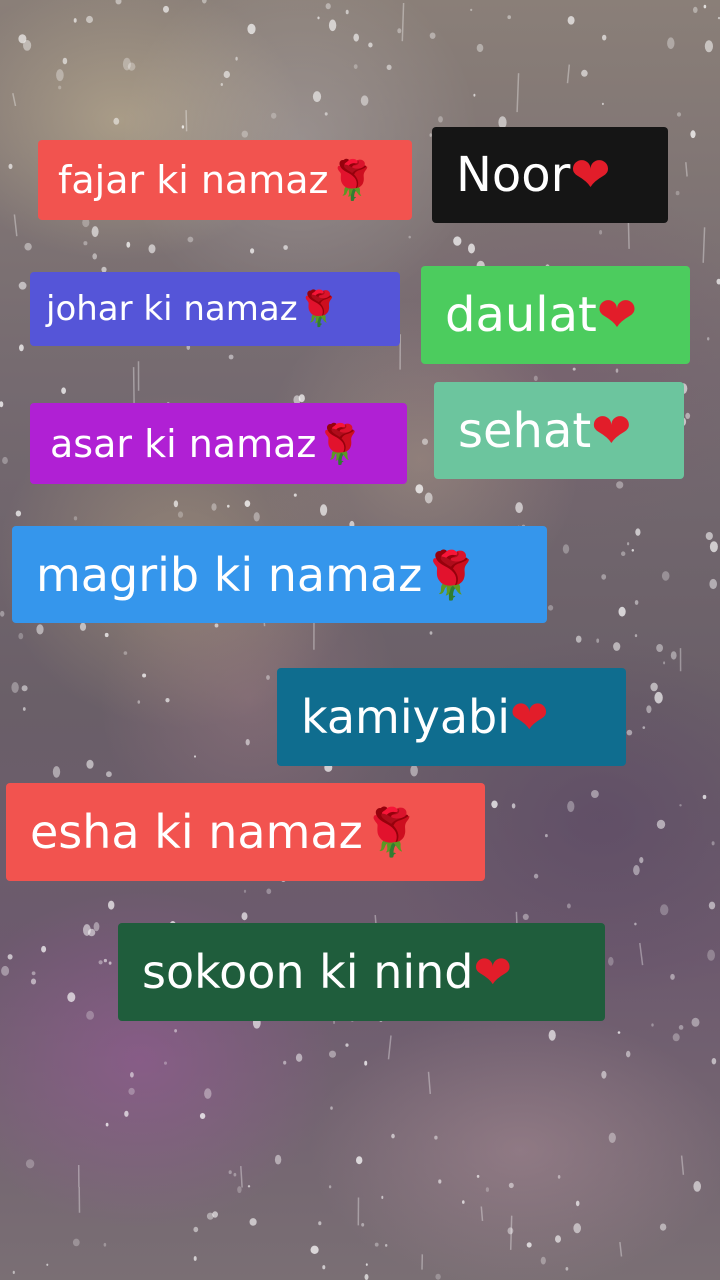 The height and width of the screenshot is (1280, 720). What do you see at coordinates (172, 309) in the screenshot?
I see `label-johar-text: johar ki namaz` at bounding box center [172, 309].